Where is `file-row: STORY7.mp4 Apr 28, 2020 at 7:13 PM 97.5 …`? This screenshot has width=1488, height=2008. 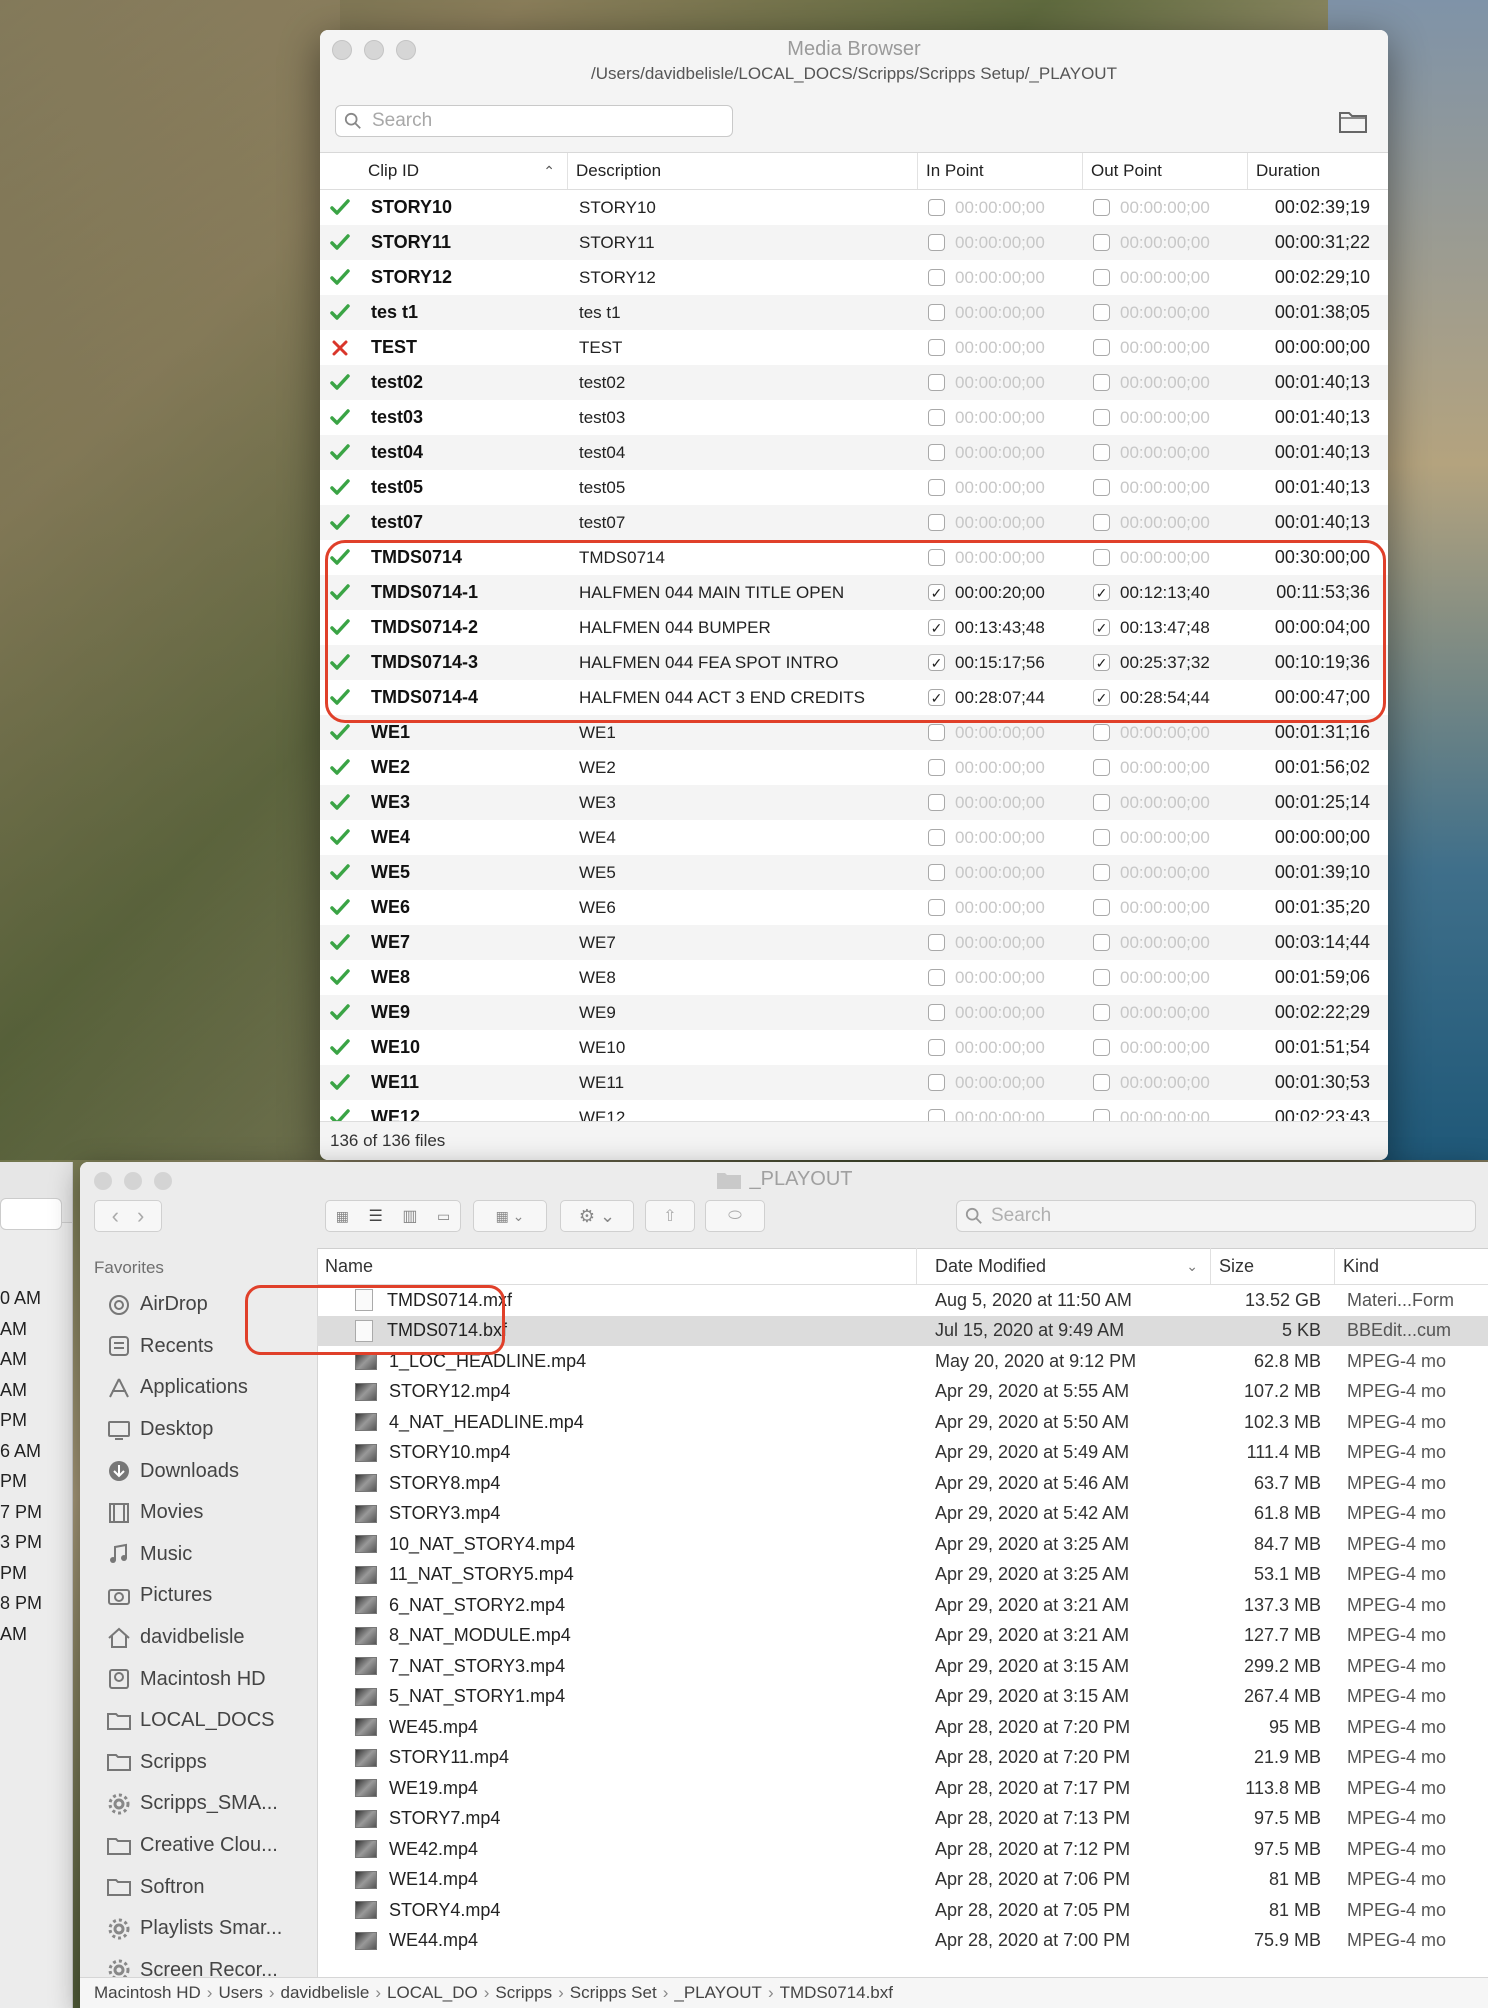 file-row: STORY7.mp4 Apr 28, 2020 at 7:13 PM 97.5 … is located at coordinates (902, 1819).